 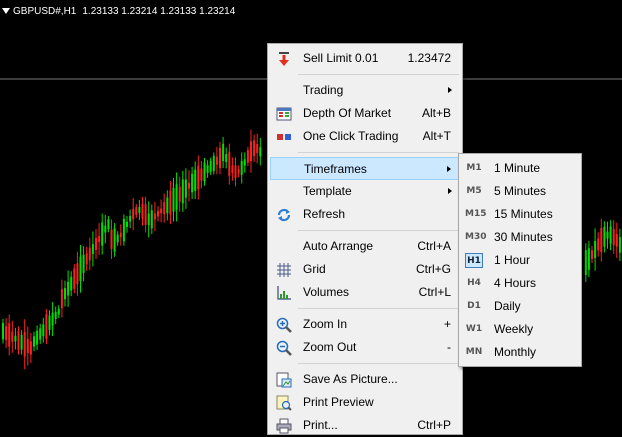 I want to click on timeframe-code-icon: W1, so click(x=474, y=329).